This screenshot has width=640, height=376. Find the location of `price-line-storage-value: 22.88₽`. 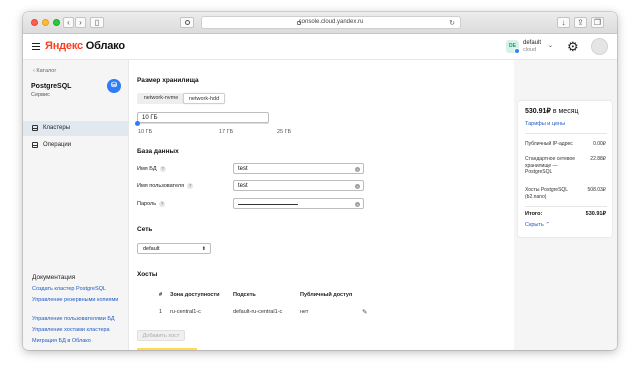

price-line-storage-value: 22.88₽ is located at coordinates (598, 159).